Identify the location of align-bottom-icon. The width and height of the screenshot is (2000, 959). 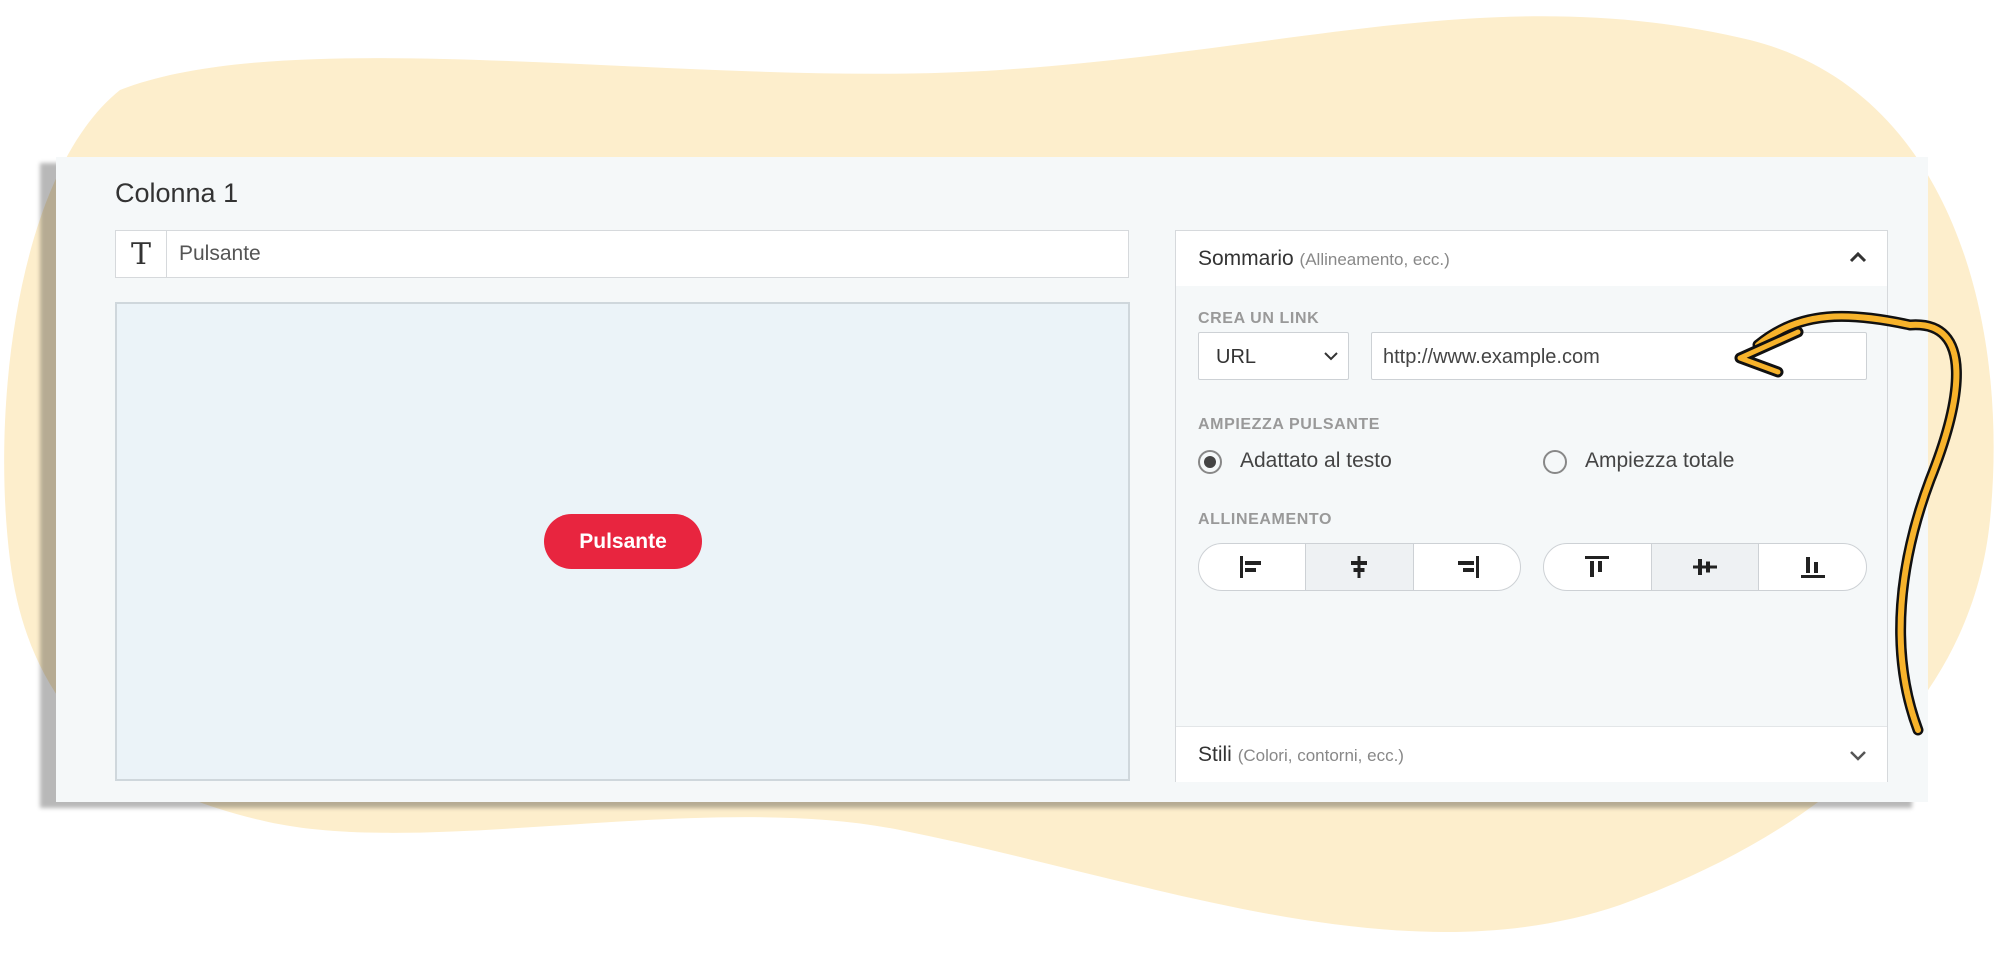
(1812, 567).